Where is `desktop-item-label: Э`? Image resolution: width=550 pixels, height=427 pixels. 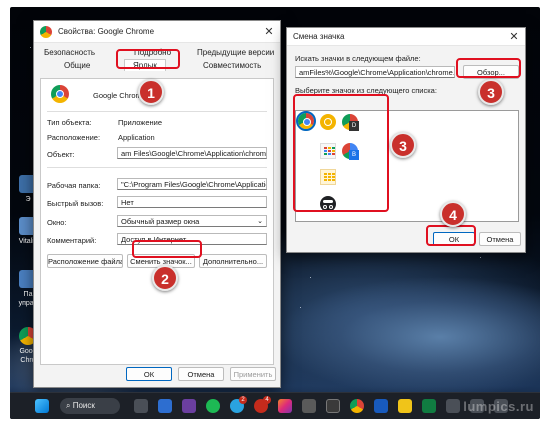
desktop-item-label: Э is located at coordinates (28, 199).